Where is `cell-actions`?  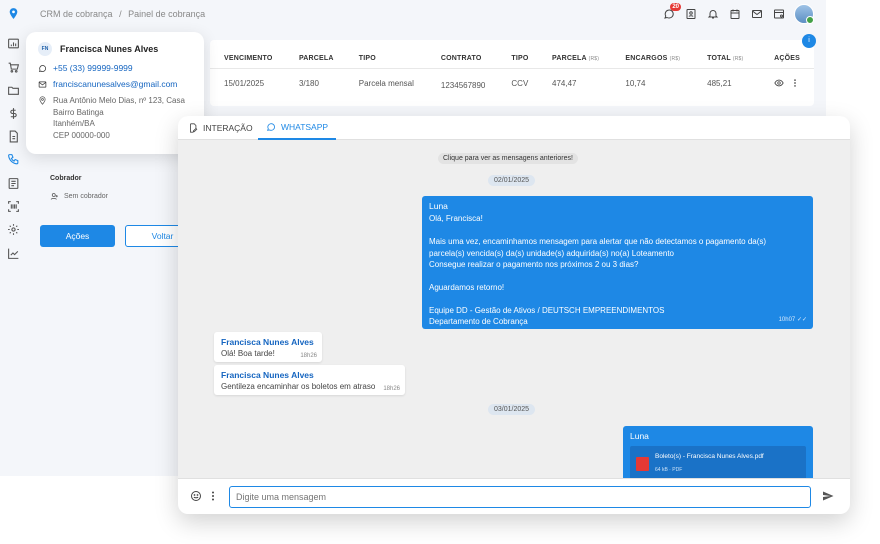 cell-actions is located at coordinates (784, 83).